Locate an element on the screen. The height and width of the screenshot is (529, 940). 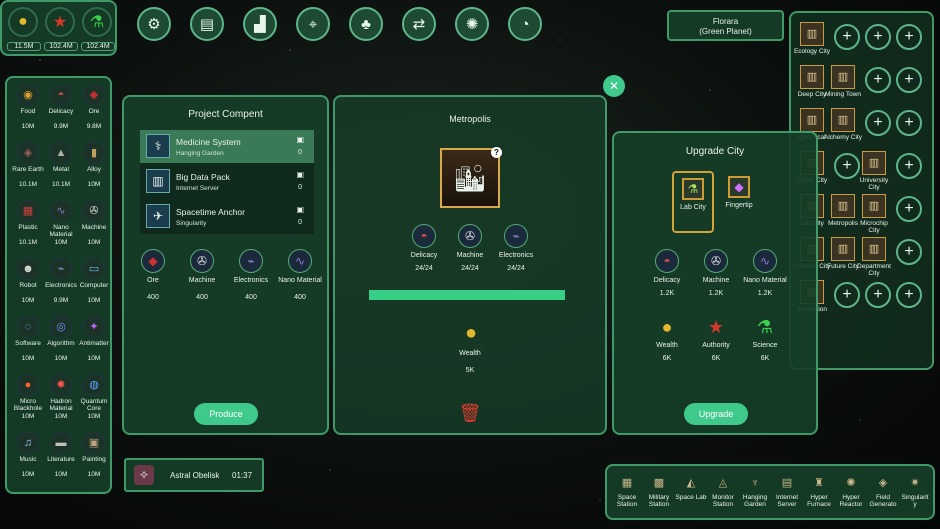
cost-value: 1.2K is located at coordinates (765, 293).